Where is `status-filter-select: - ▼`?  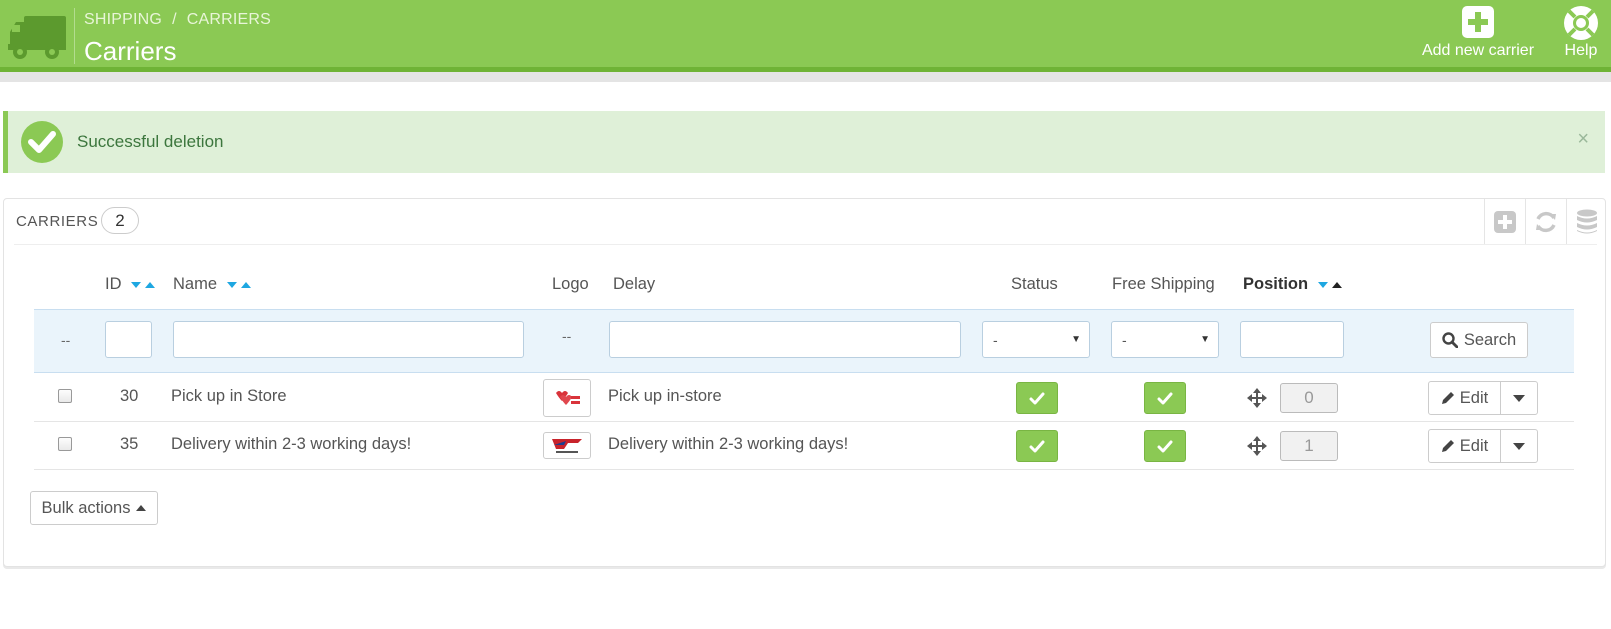 status-filter-select: - ▼ is located at coordinates (1036, 339).